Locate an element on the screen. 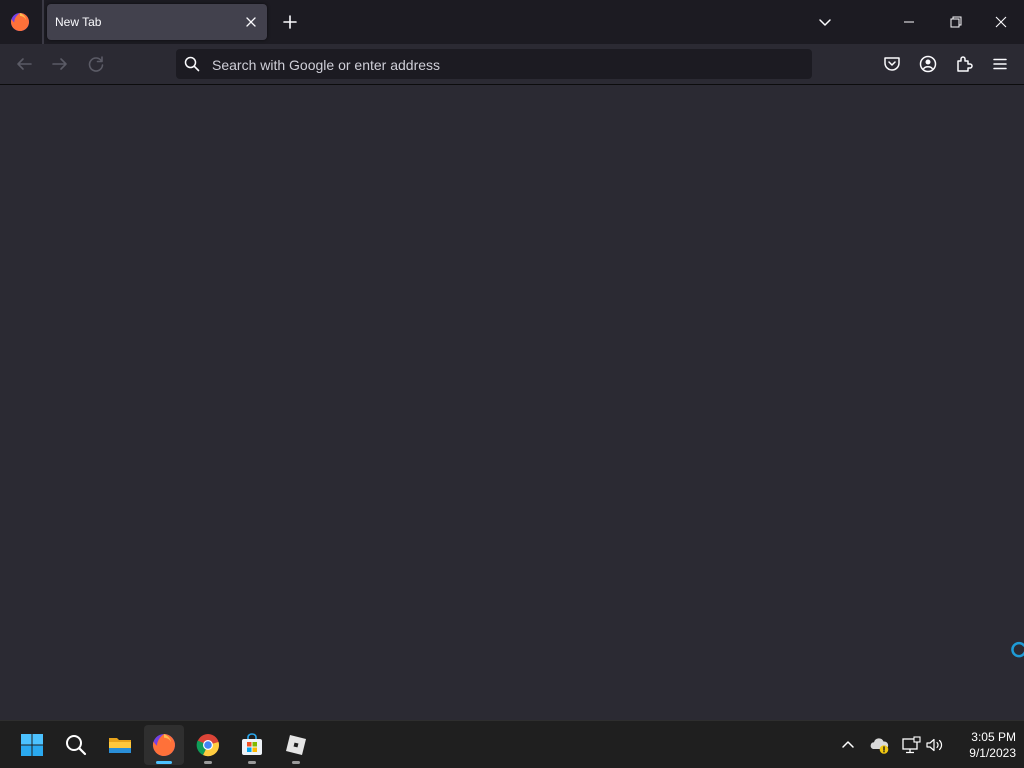  list-all-tabs-chevron-icon is located at coordinates (825, 22).